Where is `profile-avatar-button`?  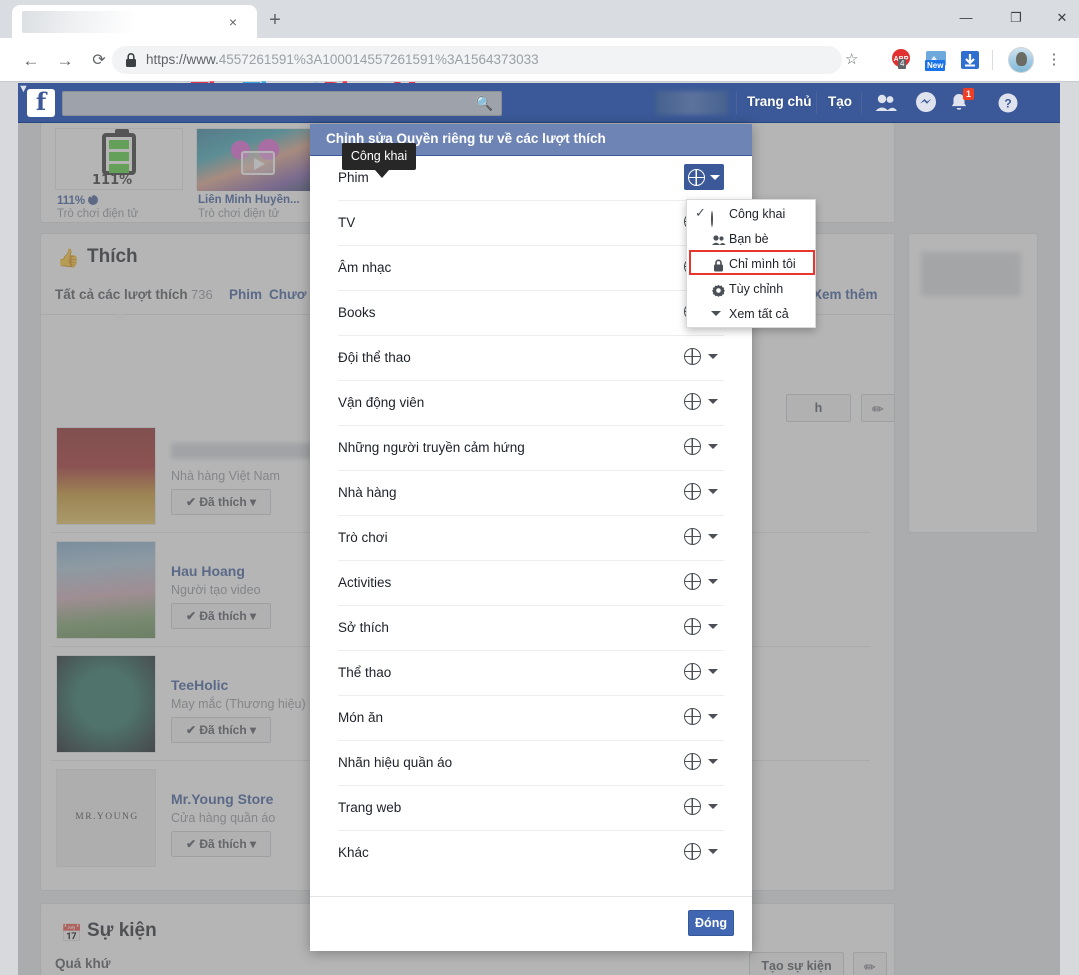
profile-avatar-button is located at coordinates (1021, 60).